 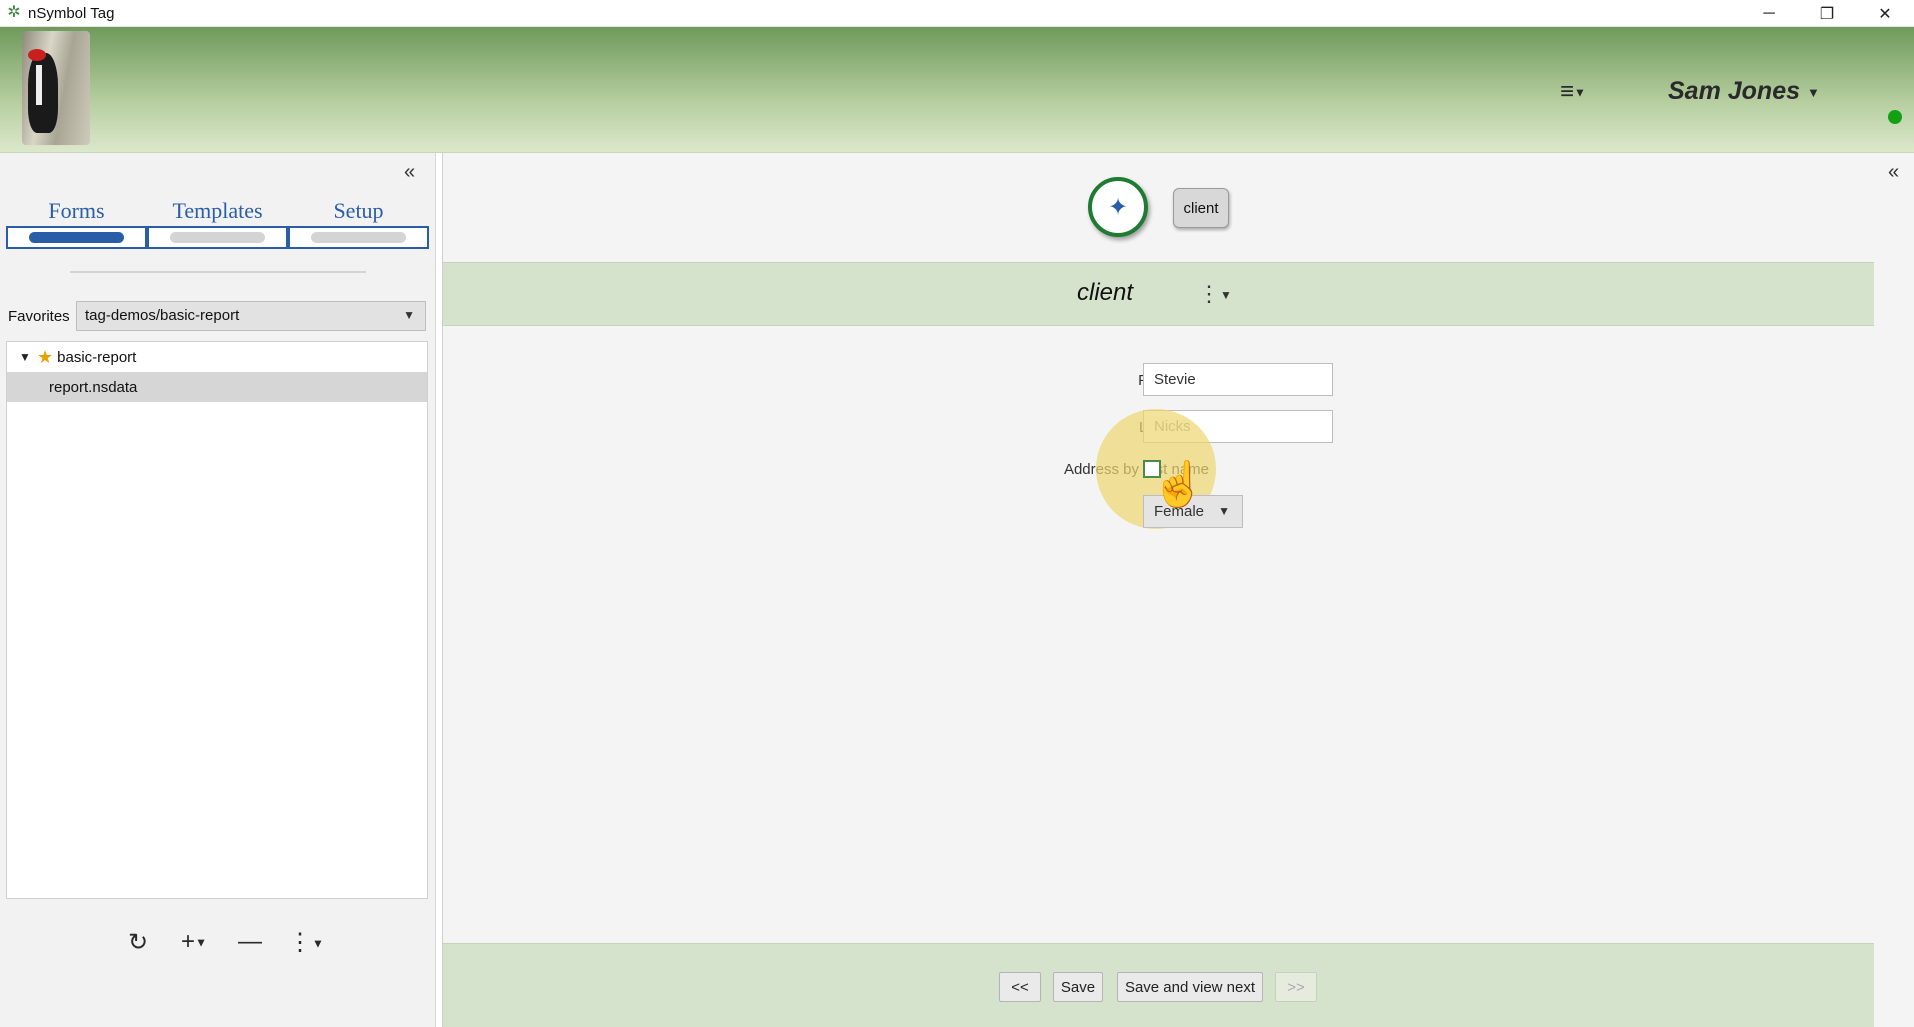 What do you see at coordinates (71, 13) in the screenshot?
I see `window-title: nSymbol Tag` at bounding box center [71, 13].